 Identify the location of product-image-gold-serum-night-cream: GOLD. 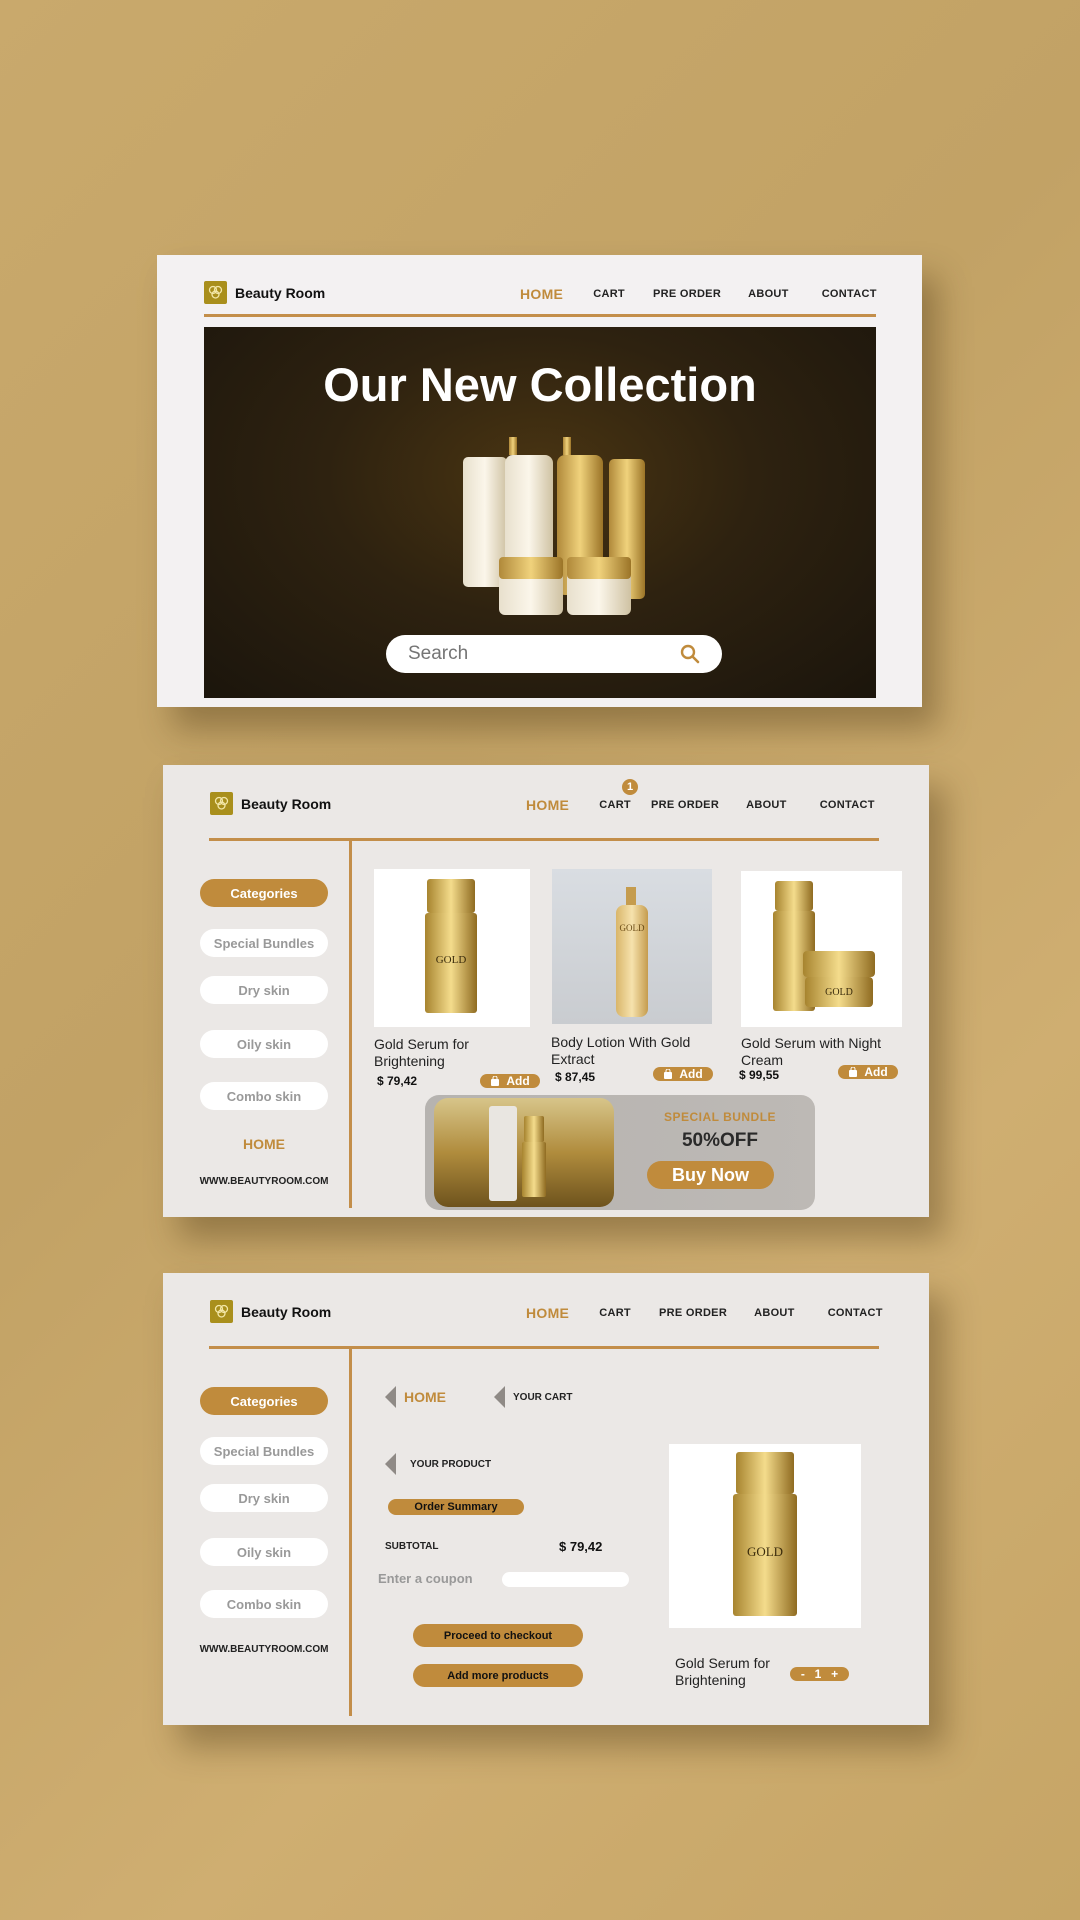
(821, 949).